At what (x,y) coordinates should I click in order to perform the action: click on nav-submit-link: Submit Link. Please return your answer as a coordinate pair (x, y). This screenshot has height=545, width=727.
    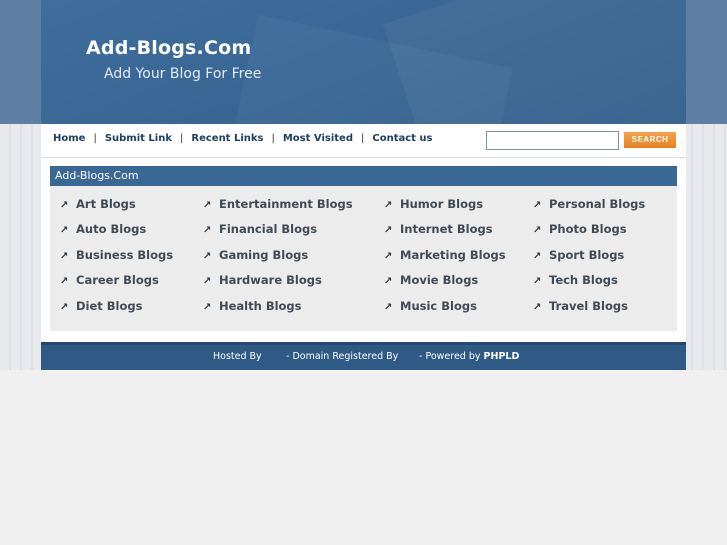
    Looking at the image, I should click on (138, 138).